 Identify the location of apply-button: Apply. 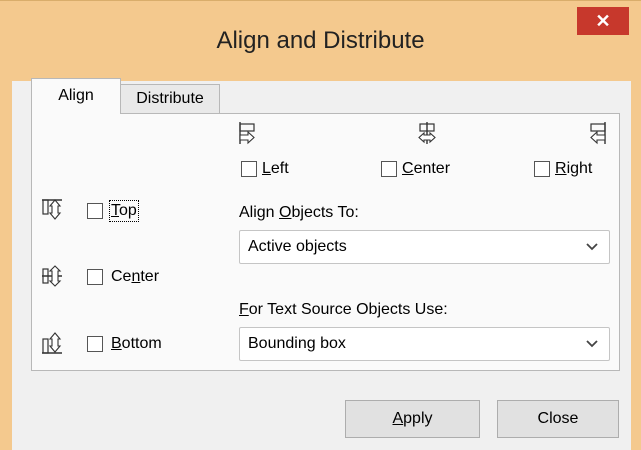
(412, 419).